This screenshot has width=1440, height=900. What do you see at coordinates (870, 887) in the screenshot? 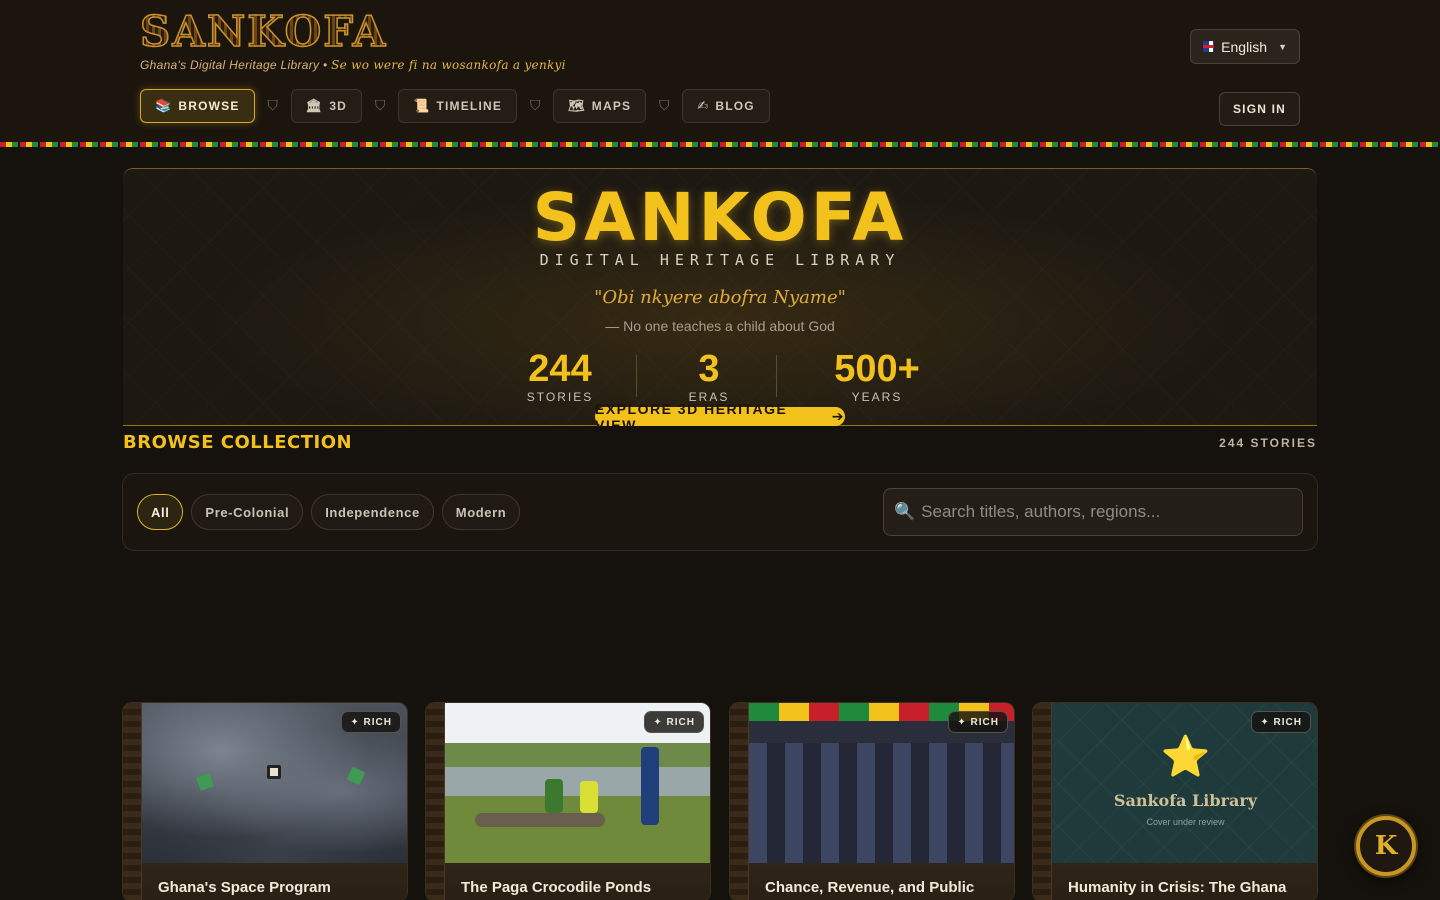
I see `card-title: Chance, Revenue, and Public` at bounding box center [870, 887].